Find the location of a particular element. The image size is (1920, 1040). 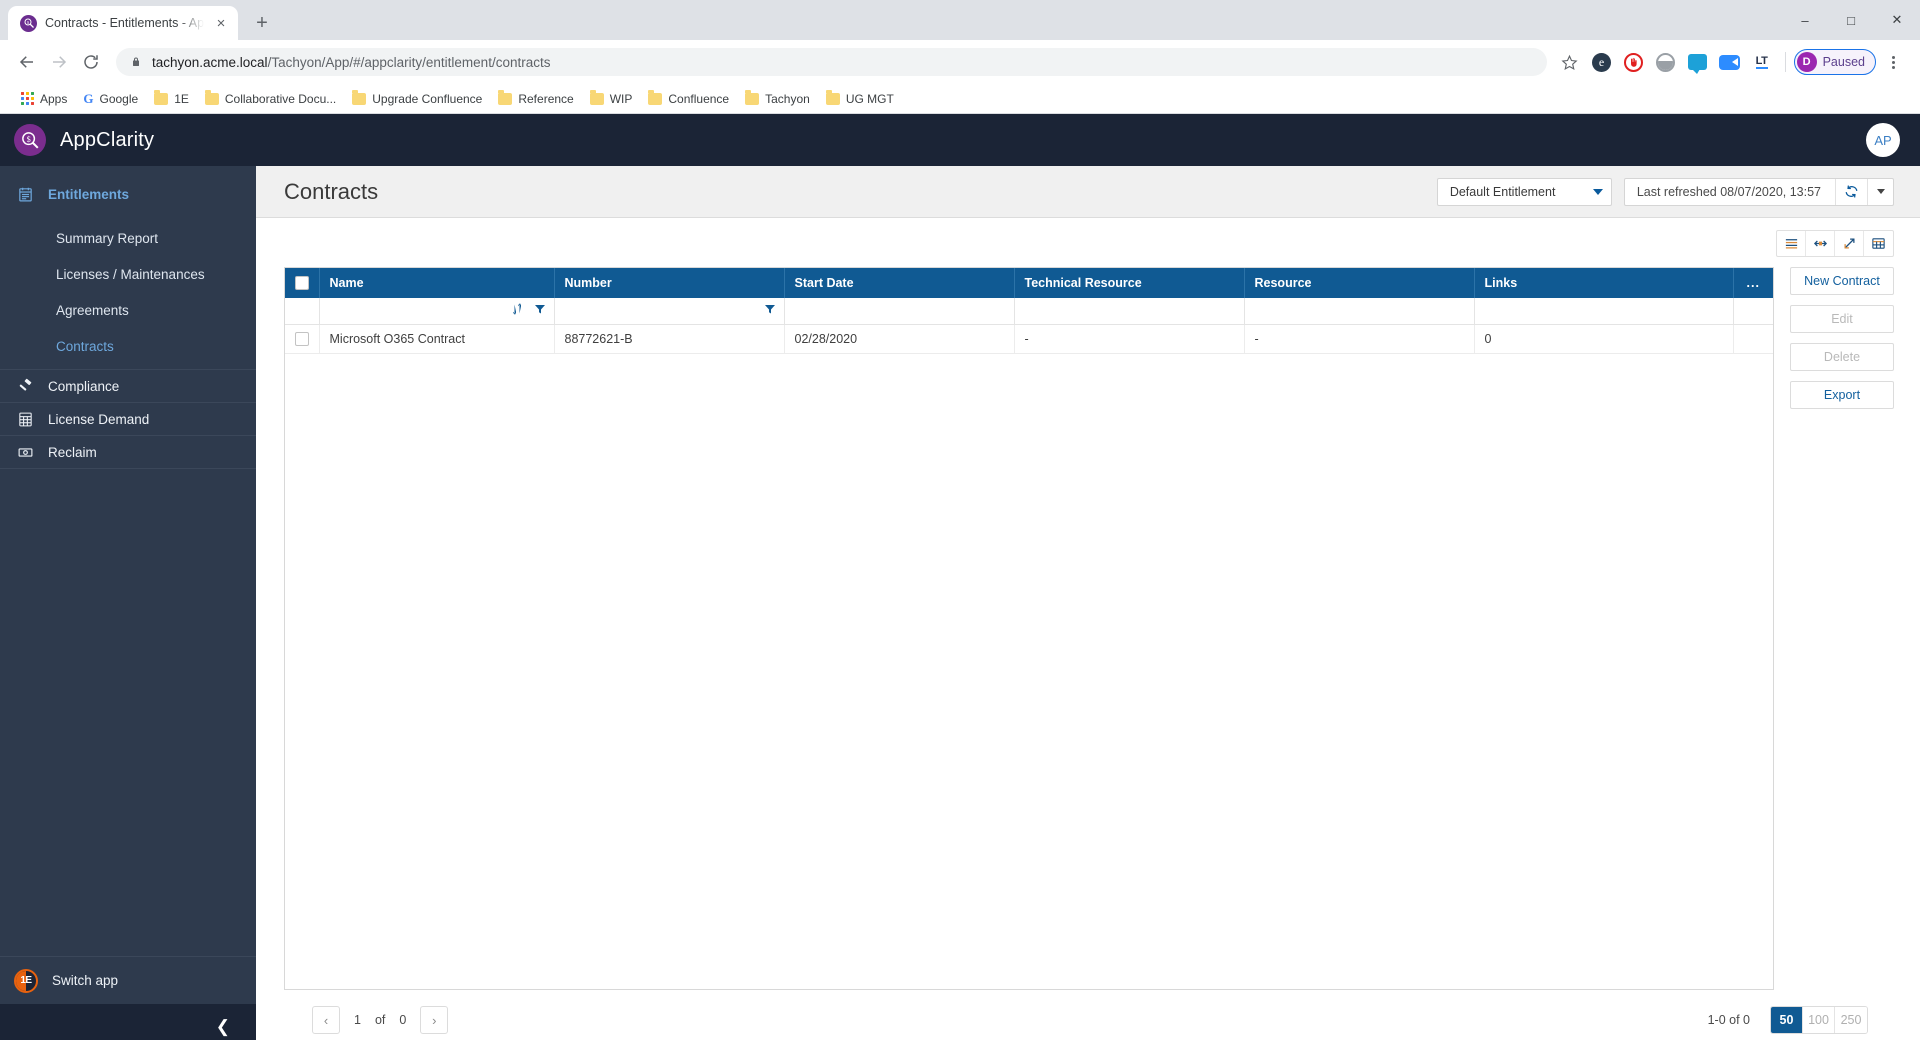

filter-cell-number is located at coordinates (669, 311).